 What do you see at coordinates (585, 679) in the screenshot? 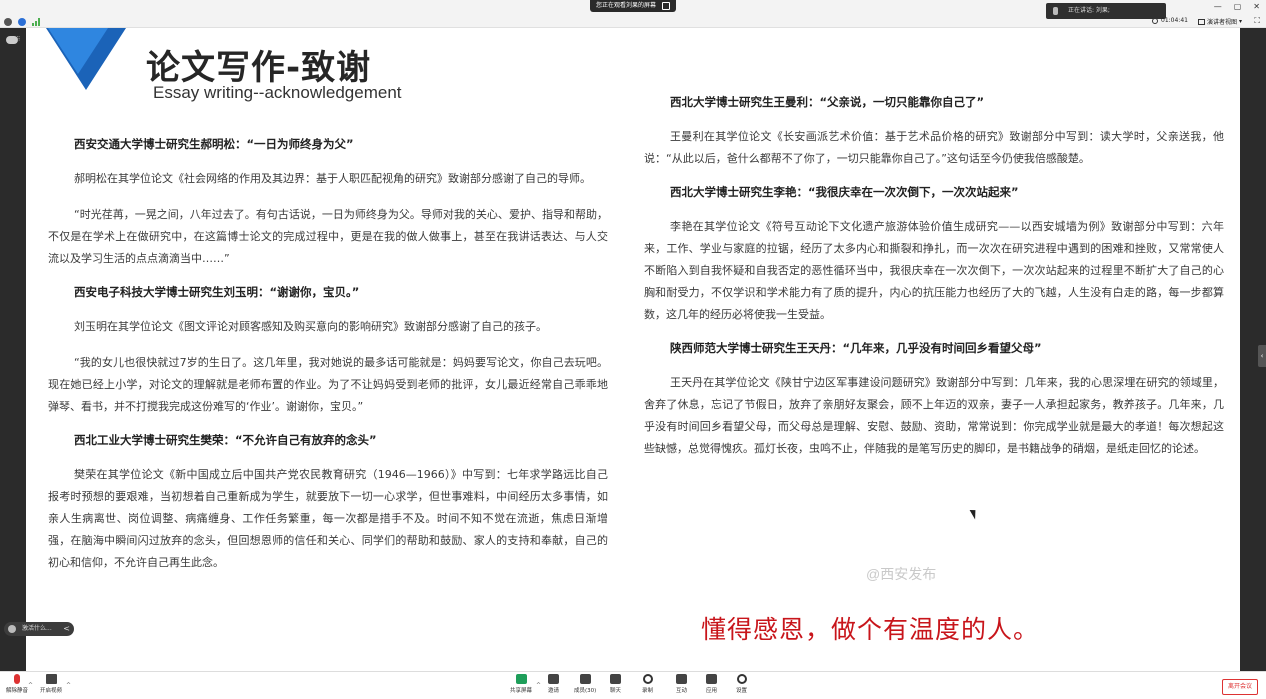
I see `members-icon` at bounding box center [585, 679].